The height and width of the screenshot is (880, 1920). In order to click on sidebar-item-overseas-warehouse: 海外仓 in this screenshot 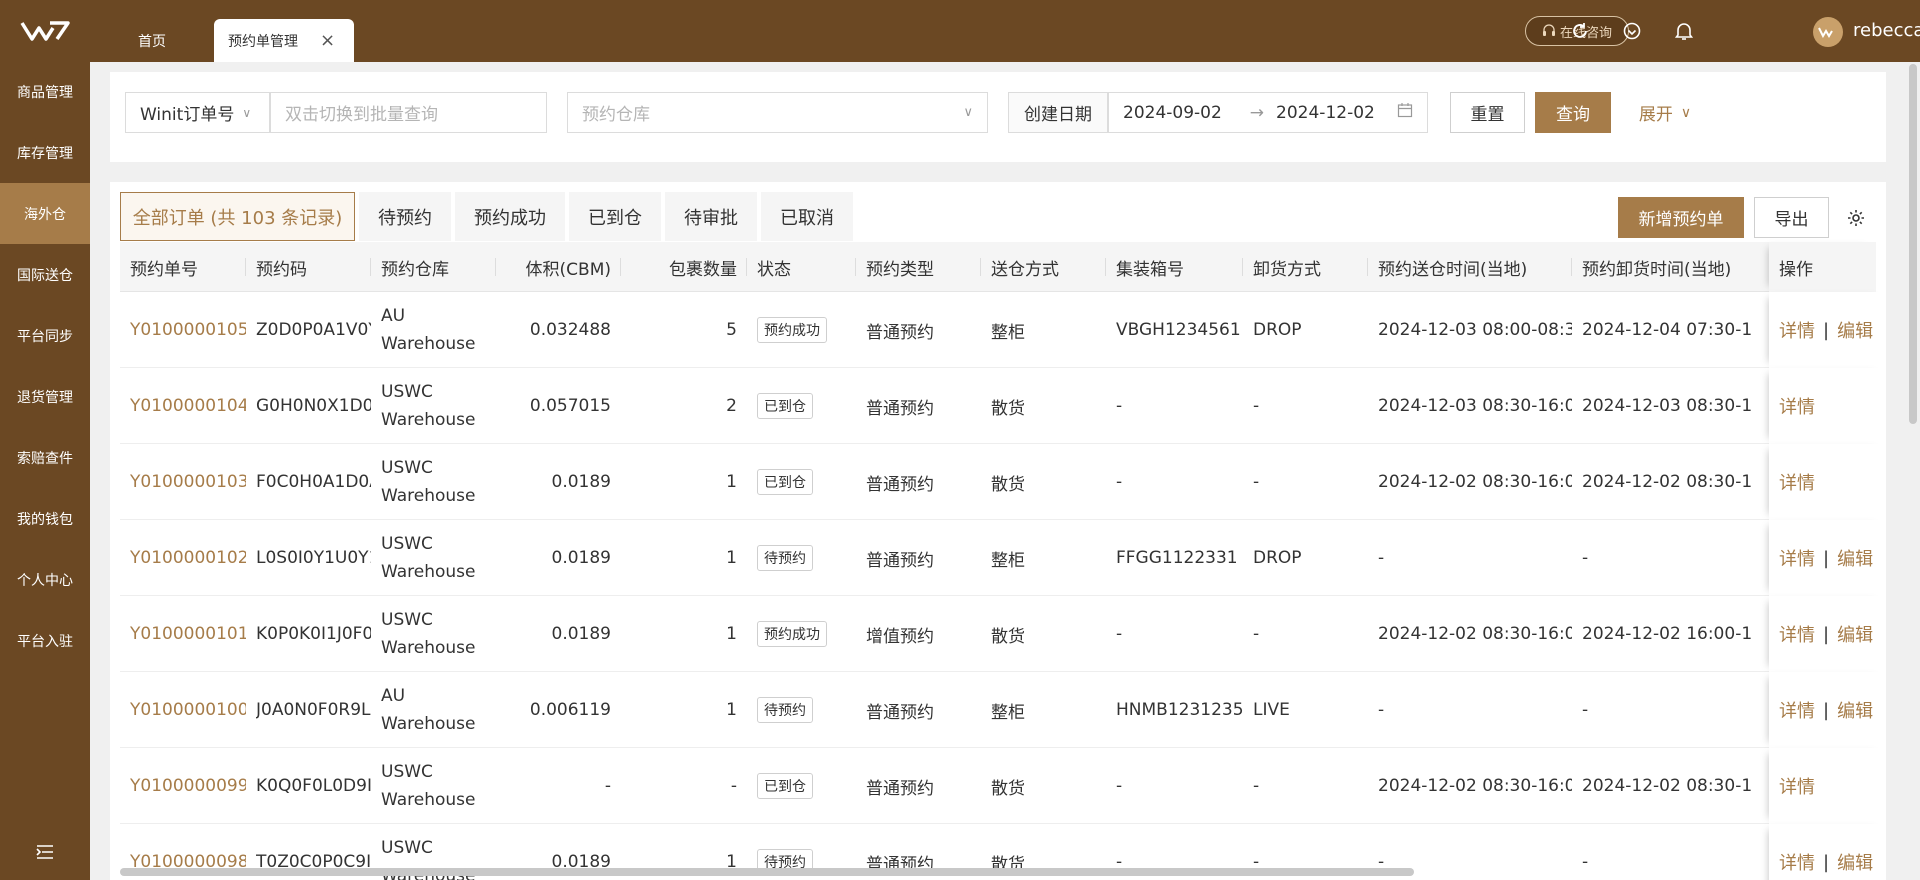, I will do `click(45, 213)`.